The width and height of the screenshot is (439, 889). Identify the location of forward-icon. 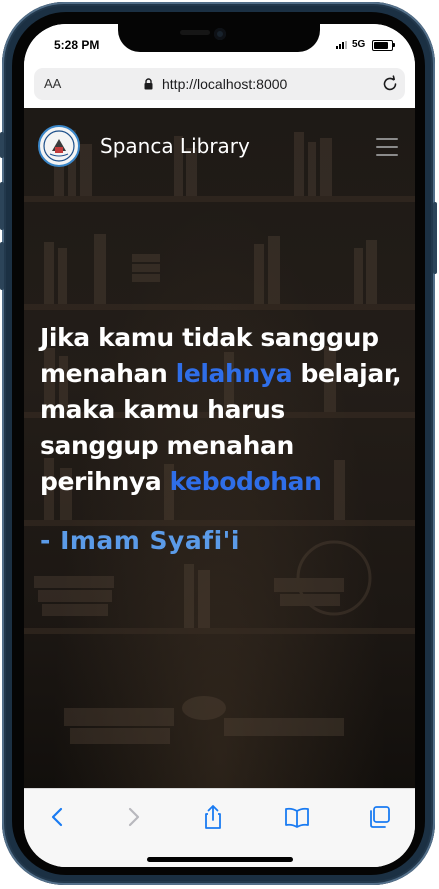
(134, 817).